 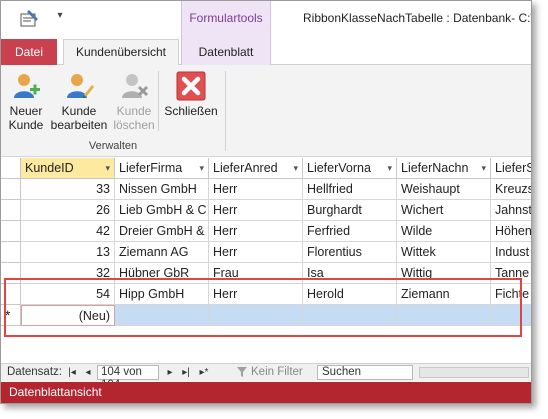 What do you see at coordinates (170, 372) in the screenshot?
I see `next-record-icon: ▸` at bounding box center [170, 372].